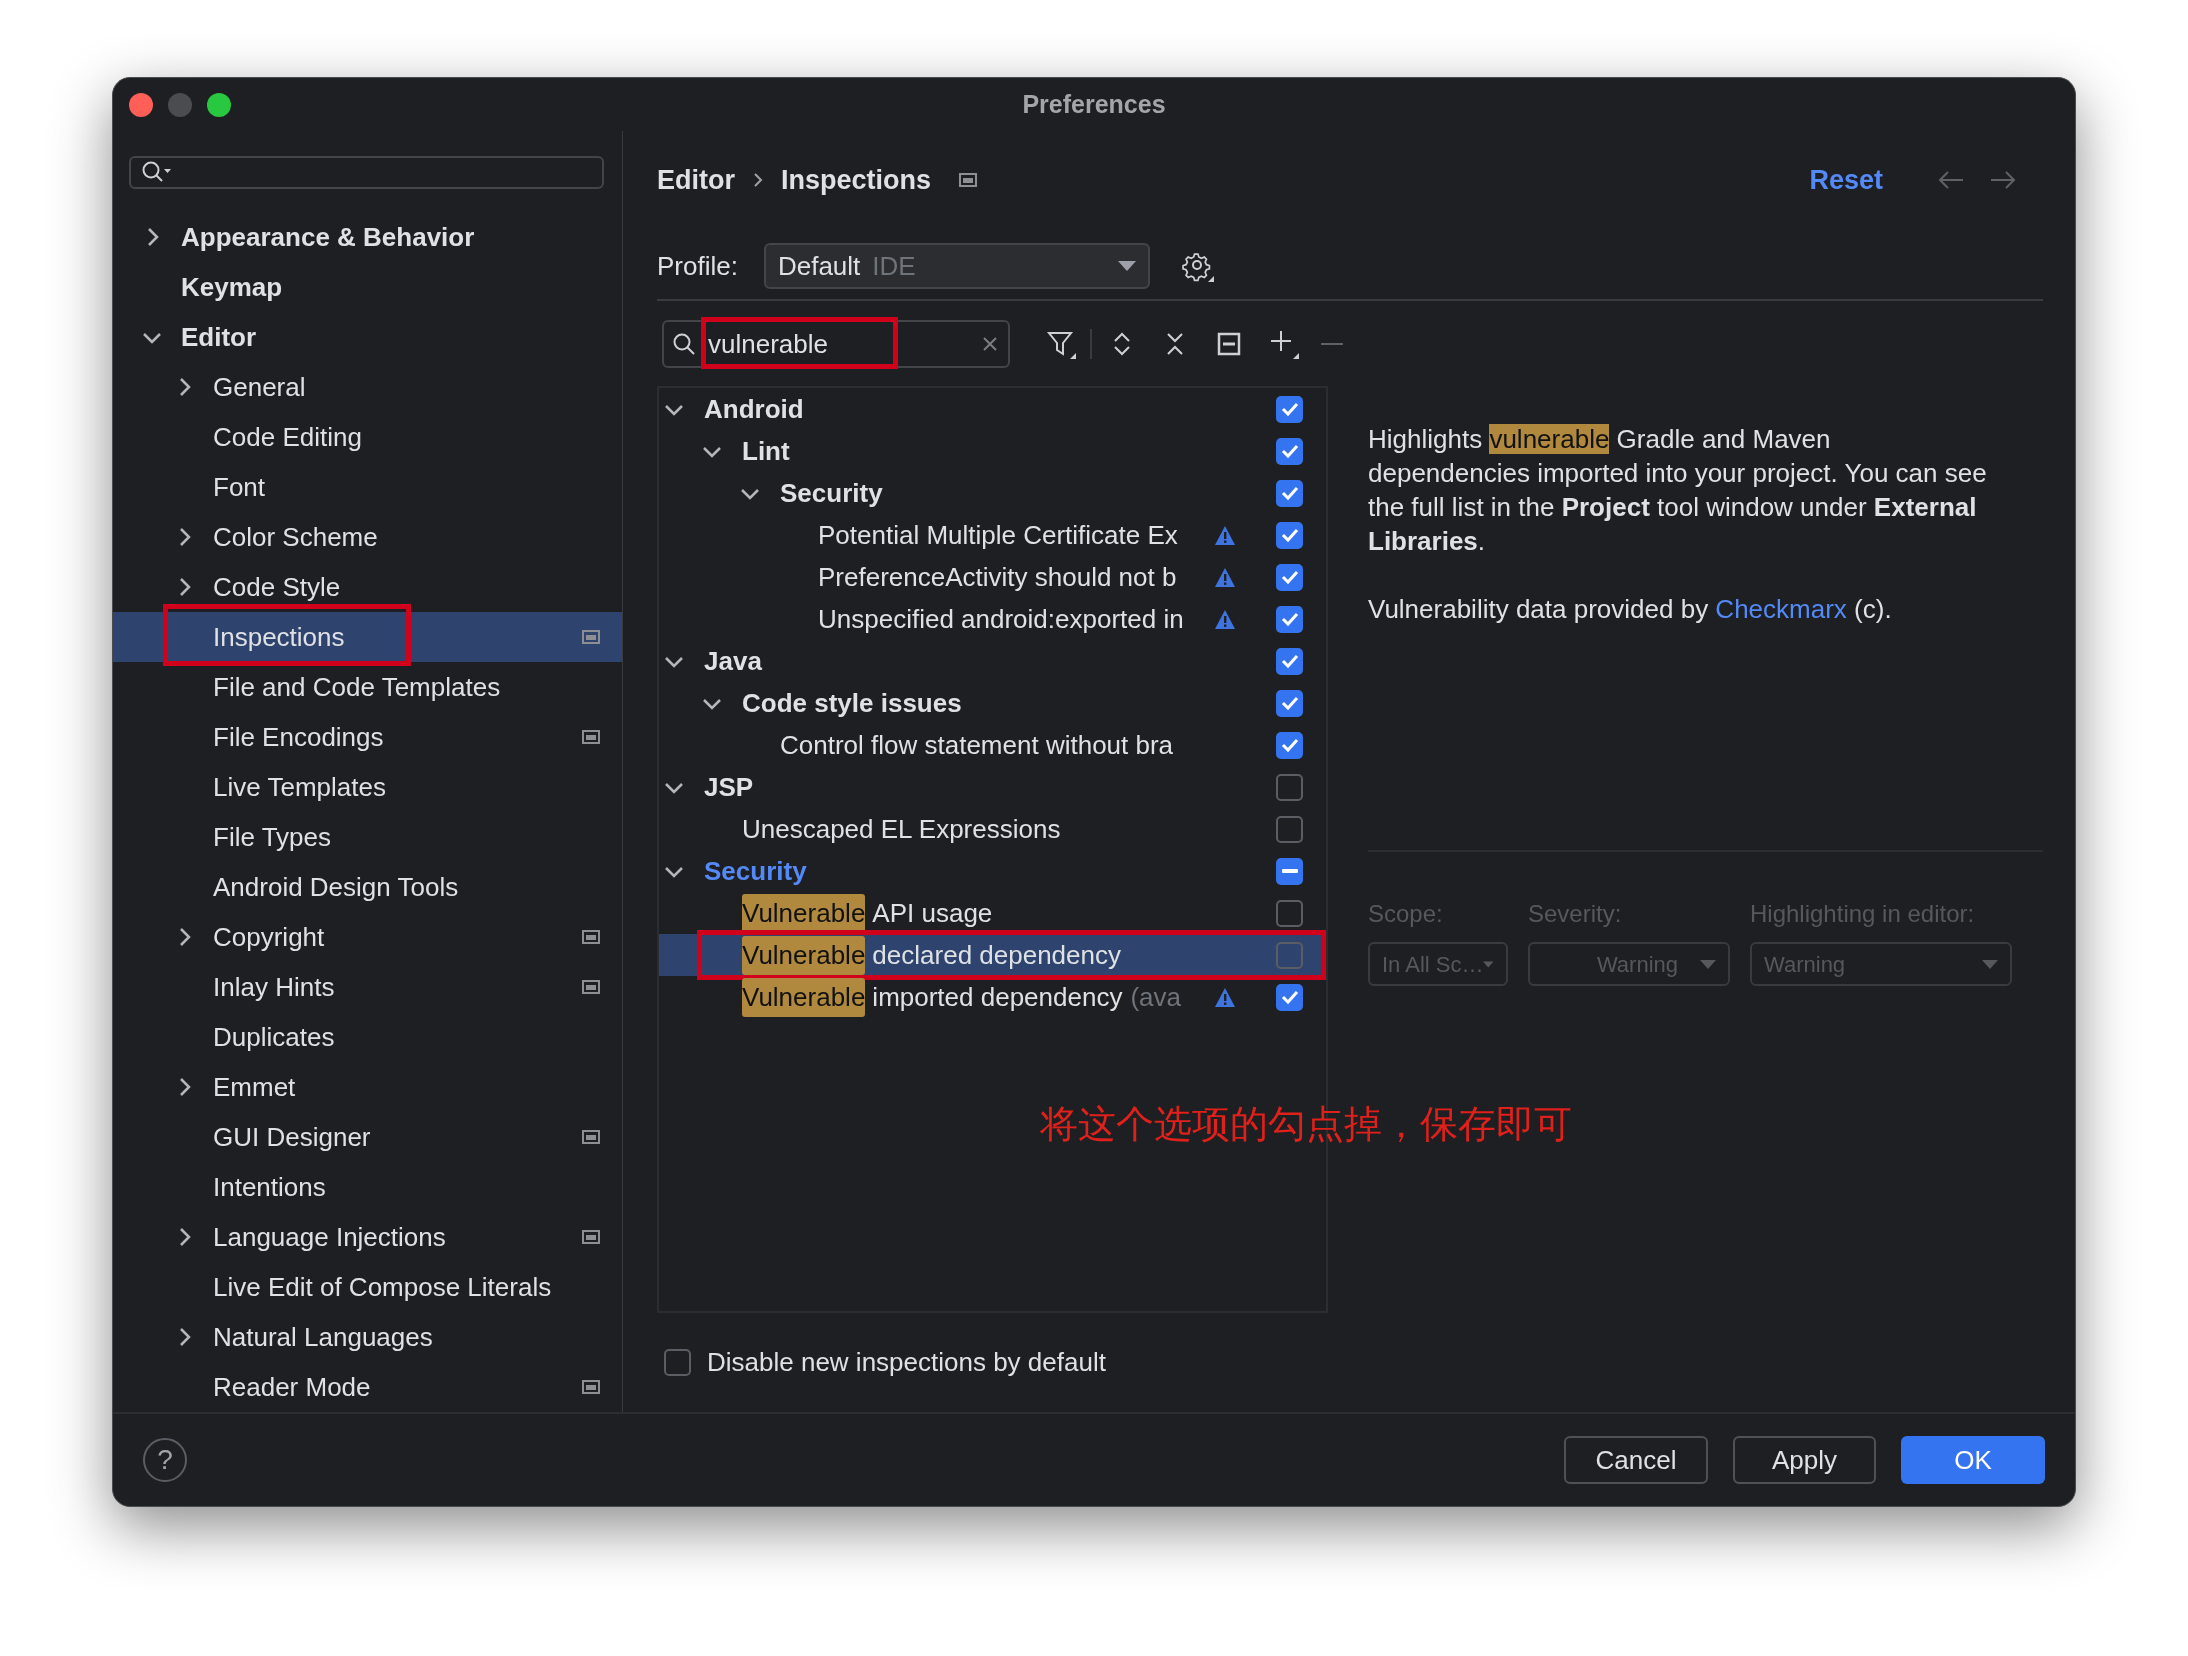 This screenshot has width=2188, height=1656. Describe the element at coordinates (696, 180) in the screenshot. I see `breadcrumb-item: Editor` at that location.